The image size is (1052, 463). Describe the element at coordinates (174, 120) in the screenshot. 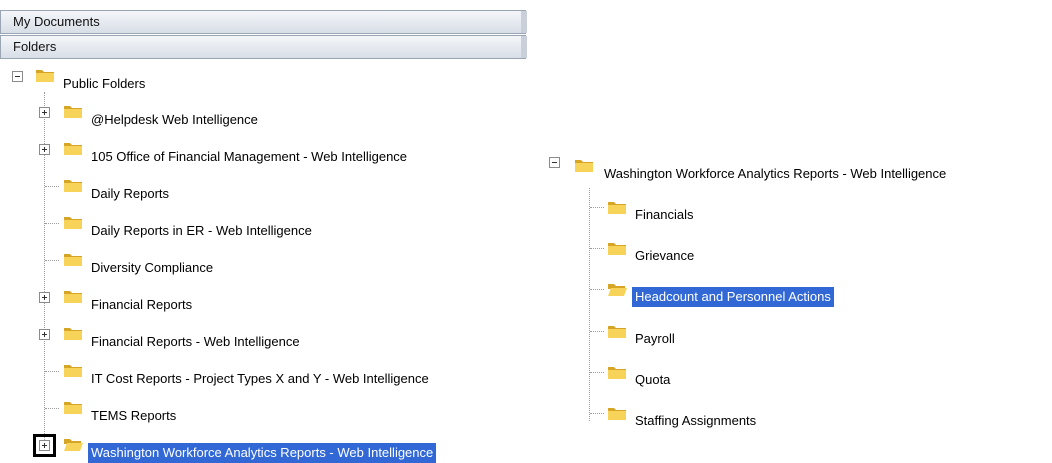

I see `tree-item: @Helpdesk Web Intelligence` at that location.